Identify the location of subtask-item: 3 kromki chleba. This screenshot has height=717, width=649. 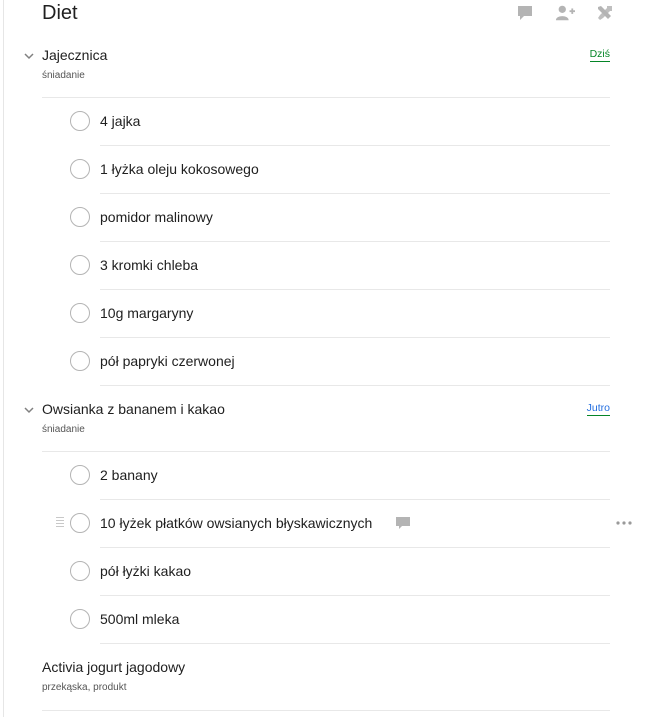
(324, 265).